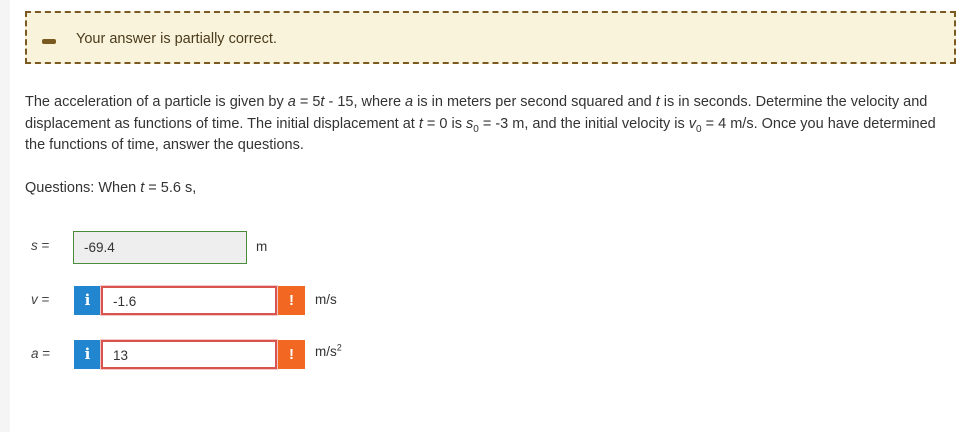 This screenshot has width=965, height=432. Describe the element at coordinates (41, 353) in the screenshot. I see `a-label: a =` at that location.